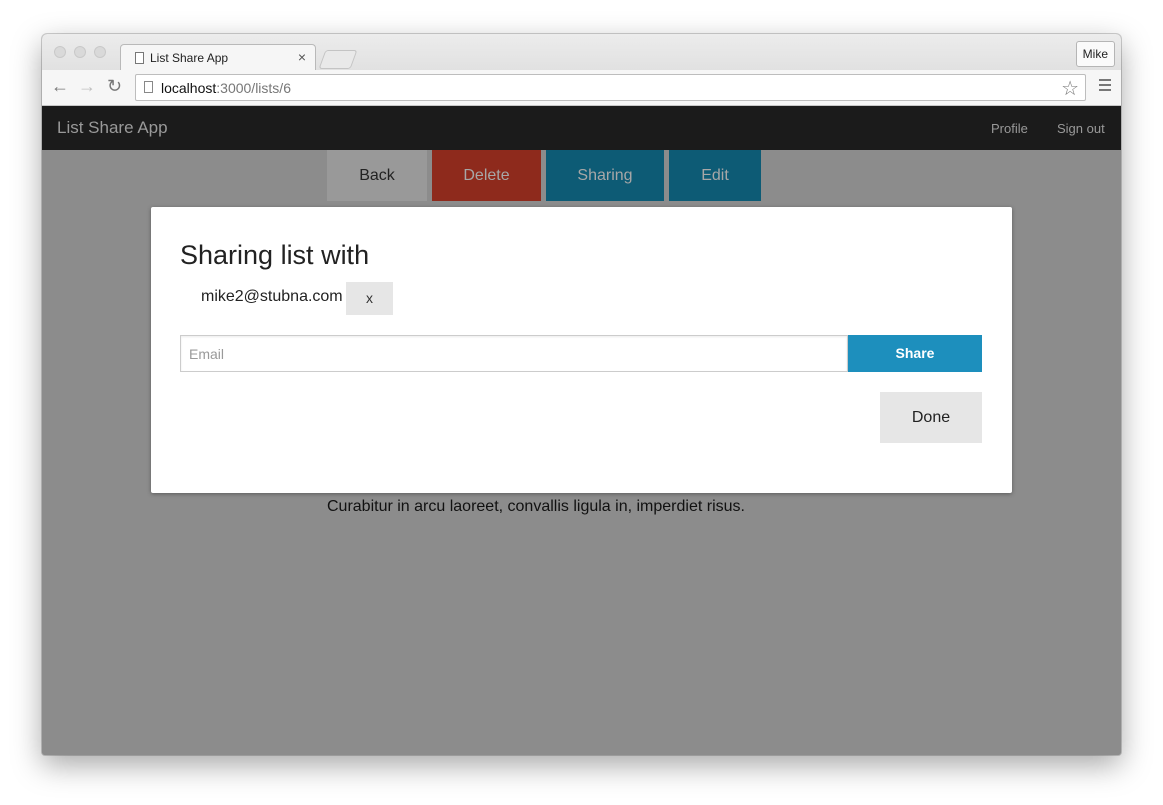 This screenshot has width=1163, height=805. What do you see at coordinates (931, 417) in the screenshot?
I see `done-button: Done` at bounding box center [931, 417].